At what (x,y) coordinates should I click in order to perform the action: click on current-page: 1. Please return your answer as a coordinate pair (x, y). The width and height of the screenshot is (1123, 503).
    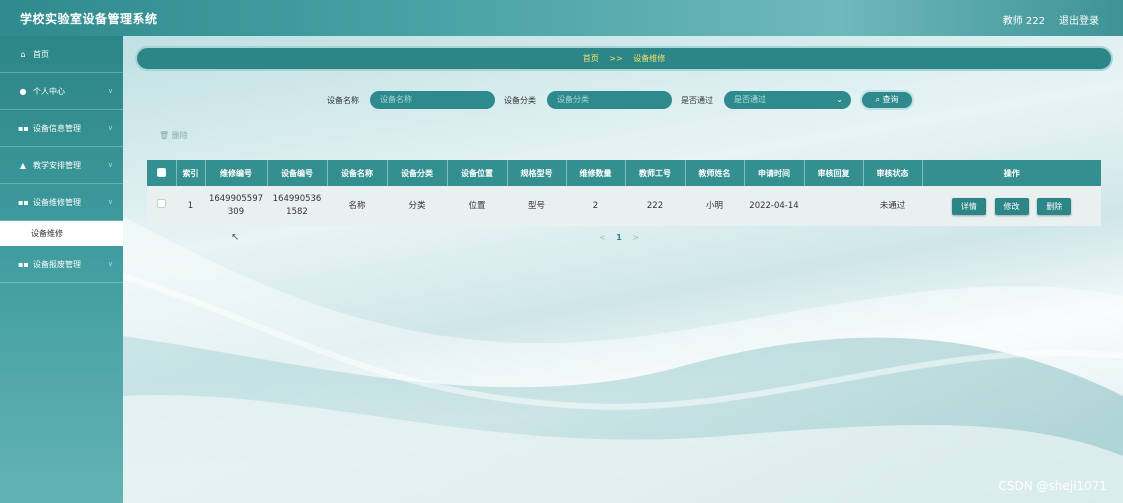
    Looking at the image, I should click on (619, 237).